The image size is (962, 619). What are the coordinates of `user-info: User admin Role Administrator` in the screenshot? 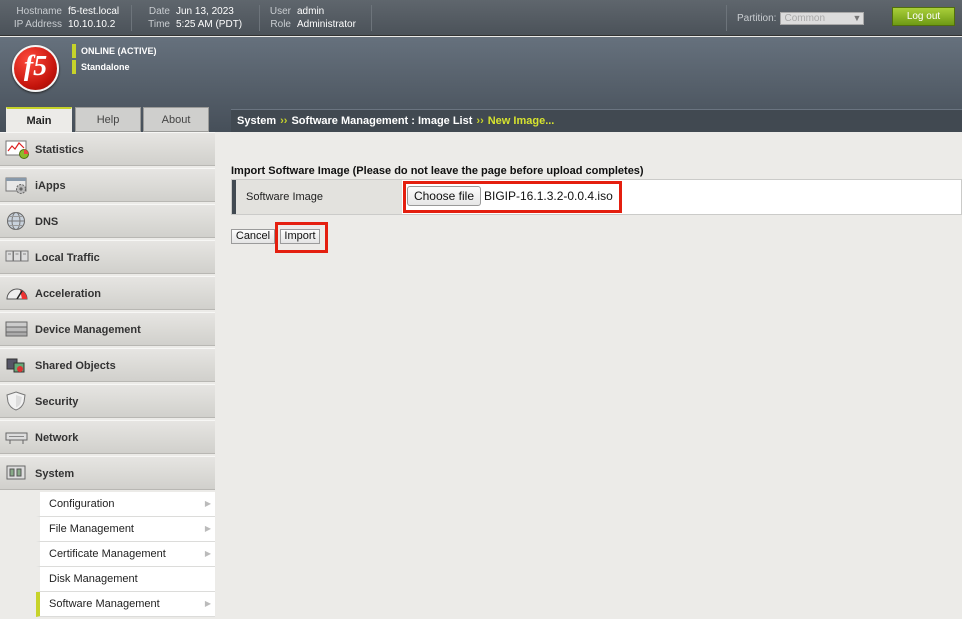 It's located at (319, 18).